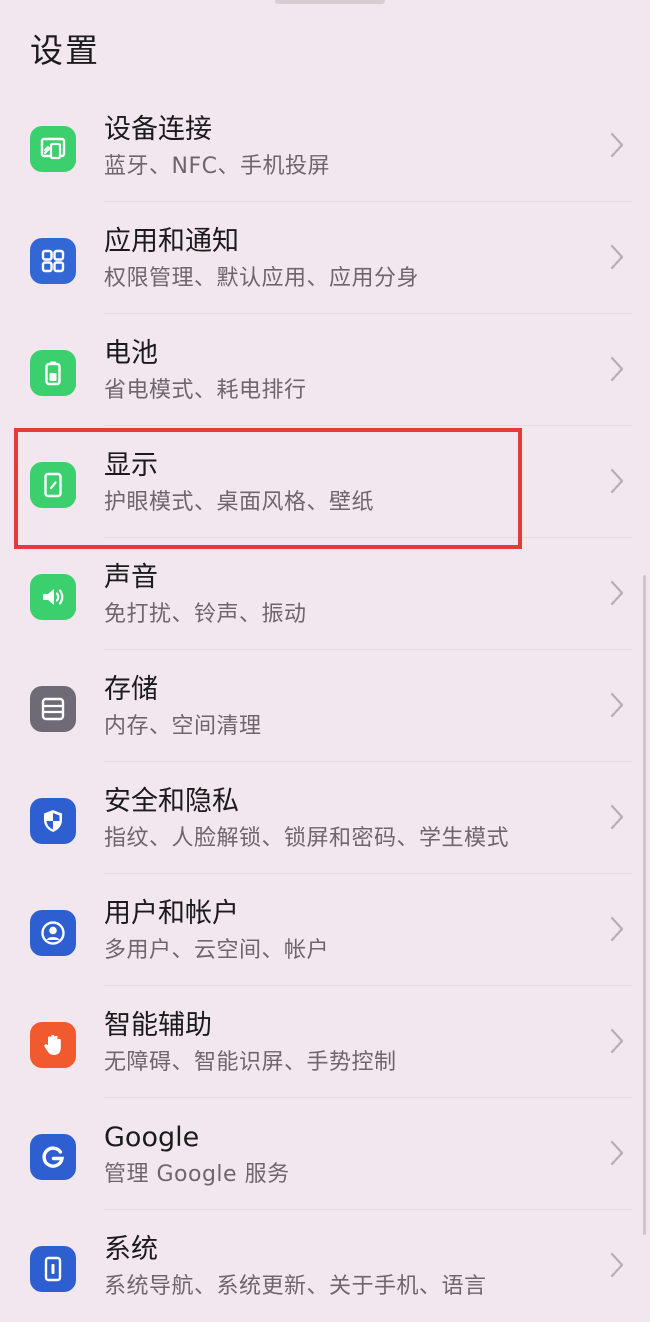  Describe the element at coordinates (325, 482) in the screenshot. I see `settings-item-display: 显示 护眼模式、桌面风格、壁纸` at that location.